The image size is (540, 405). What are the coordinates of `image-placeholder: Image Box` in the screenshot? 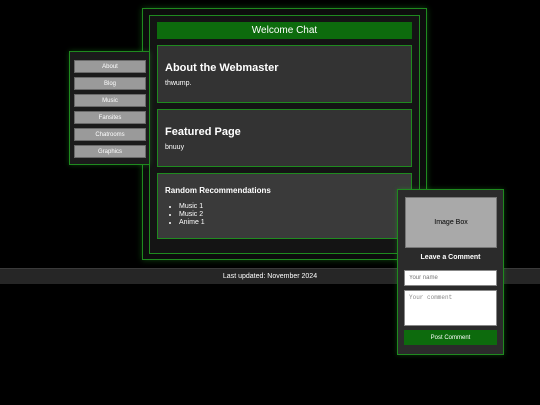 It's located at (451, 222).